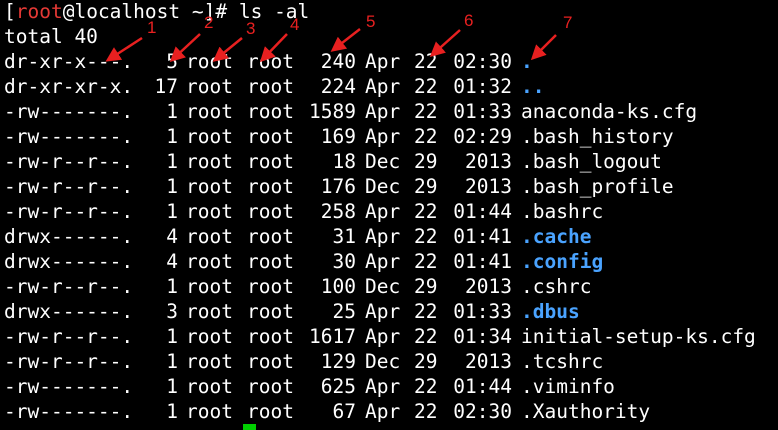  I want to click on file-size: 129, so click(338, 361).